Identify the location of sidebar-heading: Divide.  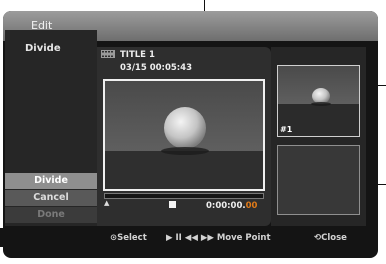
(43, 48).